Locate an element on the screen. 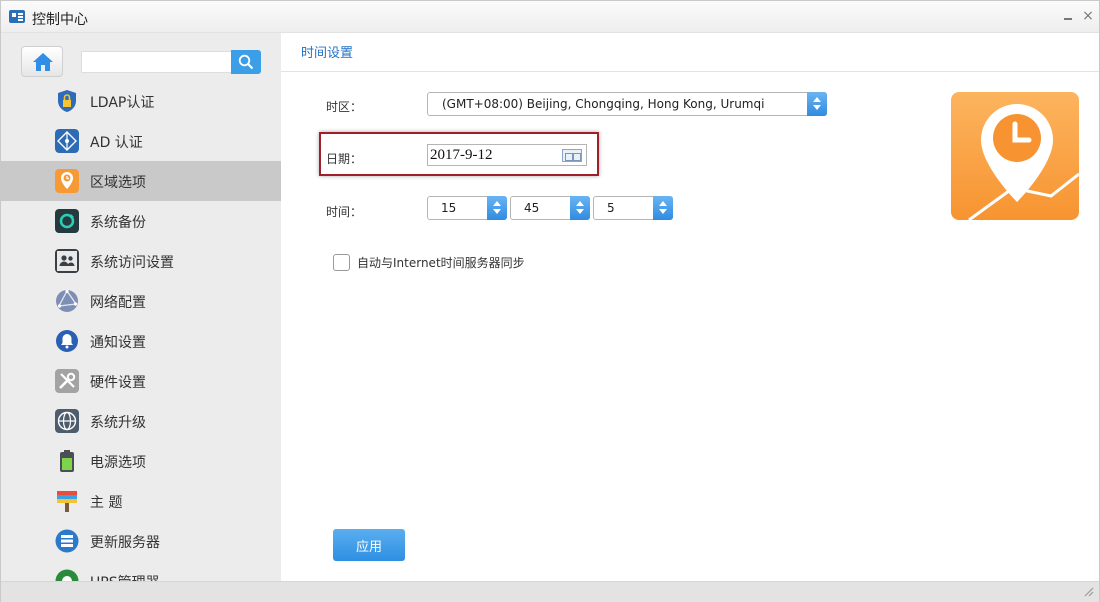  search-icon is located at coordinates (246, 62).